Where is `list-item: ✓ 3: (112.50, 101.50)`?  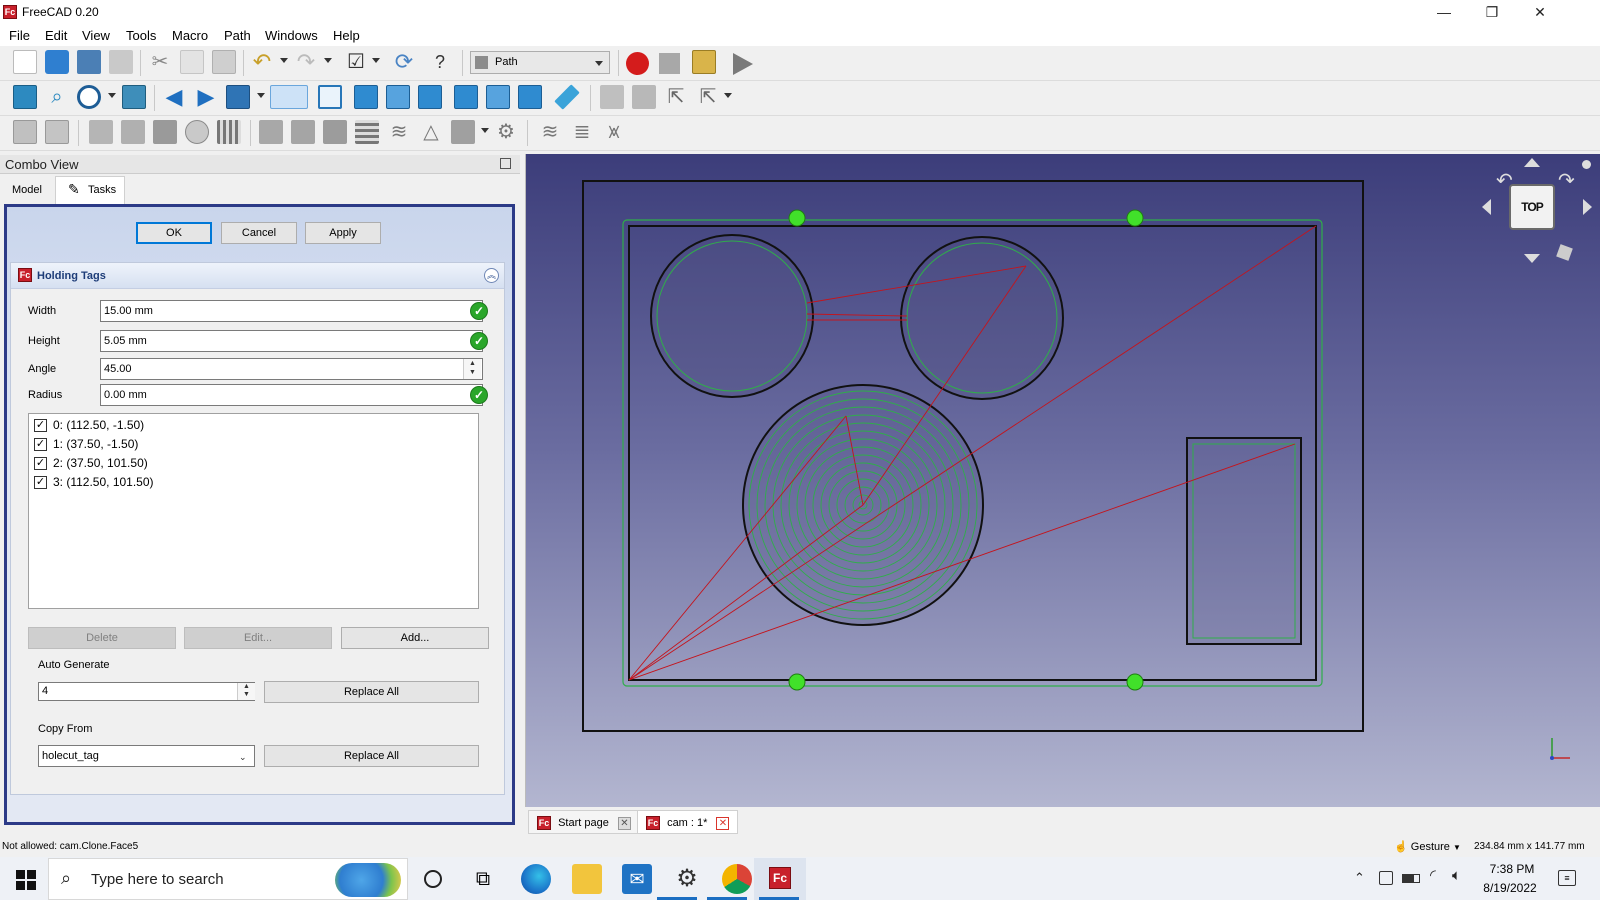
list-item: ✓ 3: (112.50, 101.50) is located at coordinates (94, 484).